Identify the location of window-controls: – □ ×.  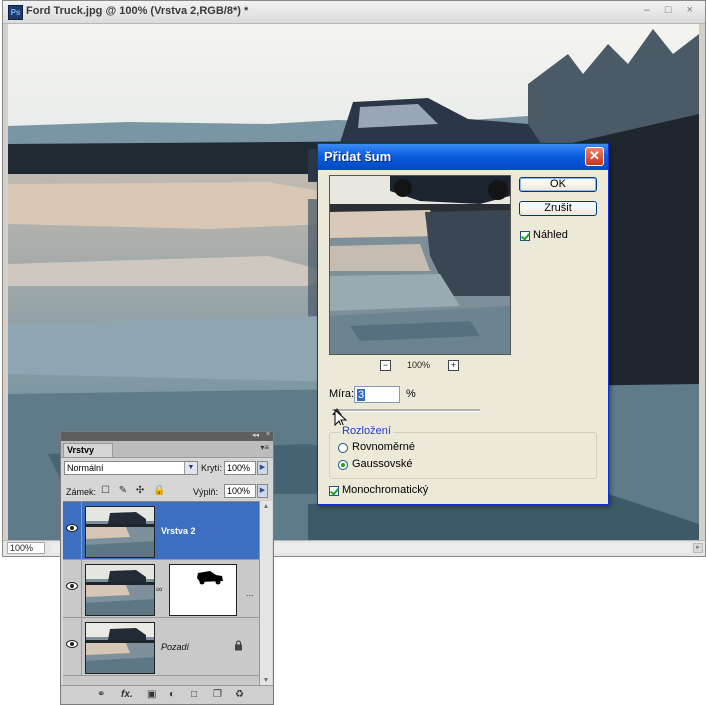
(671, 10).